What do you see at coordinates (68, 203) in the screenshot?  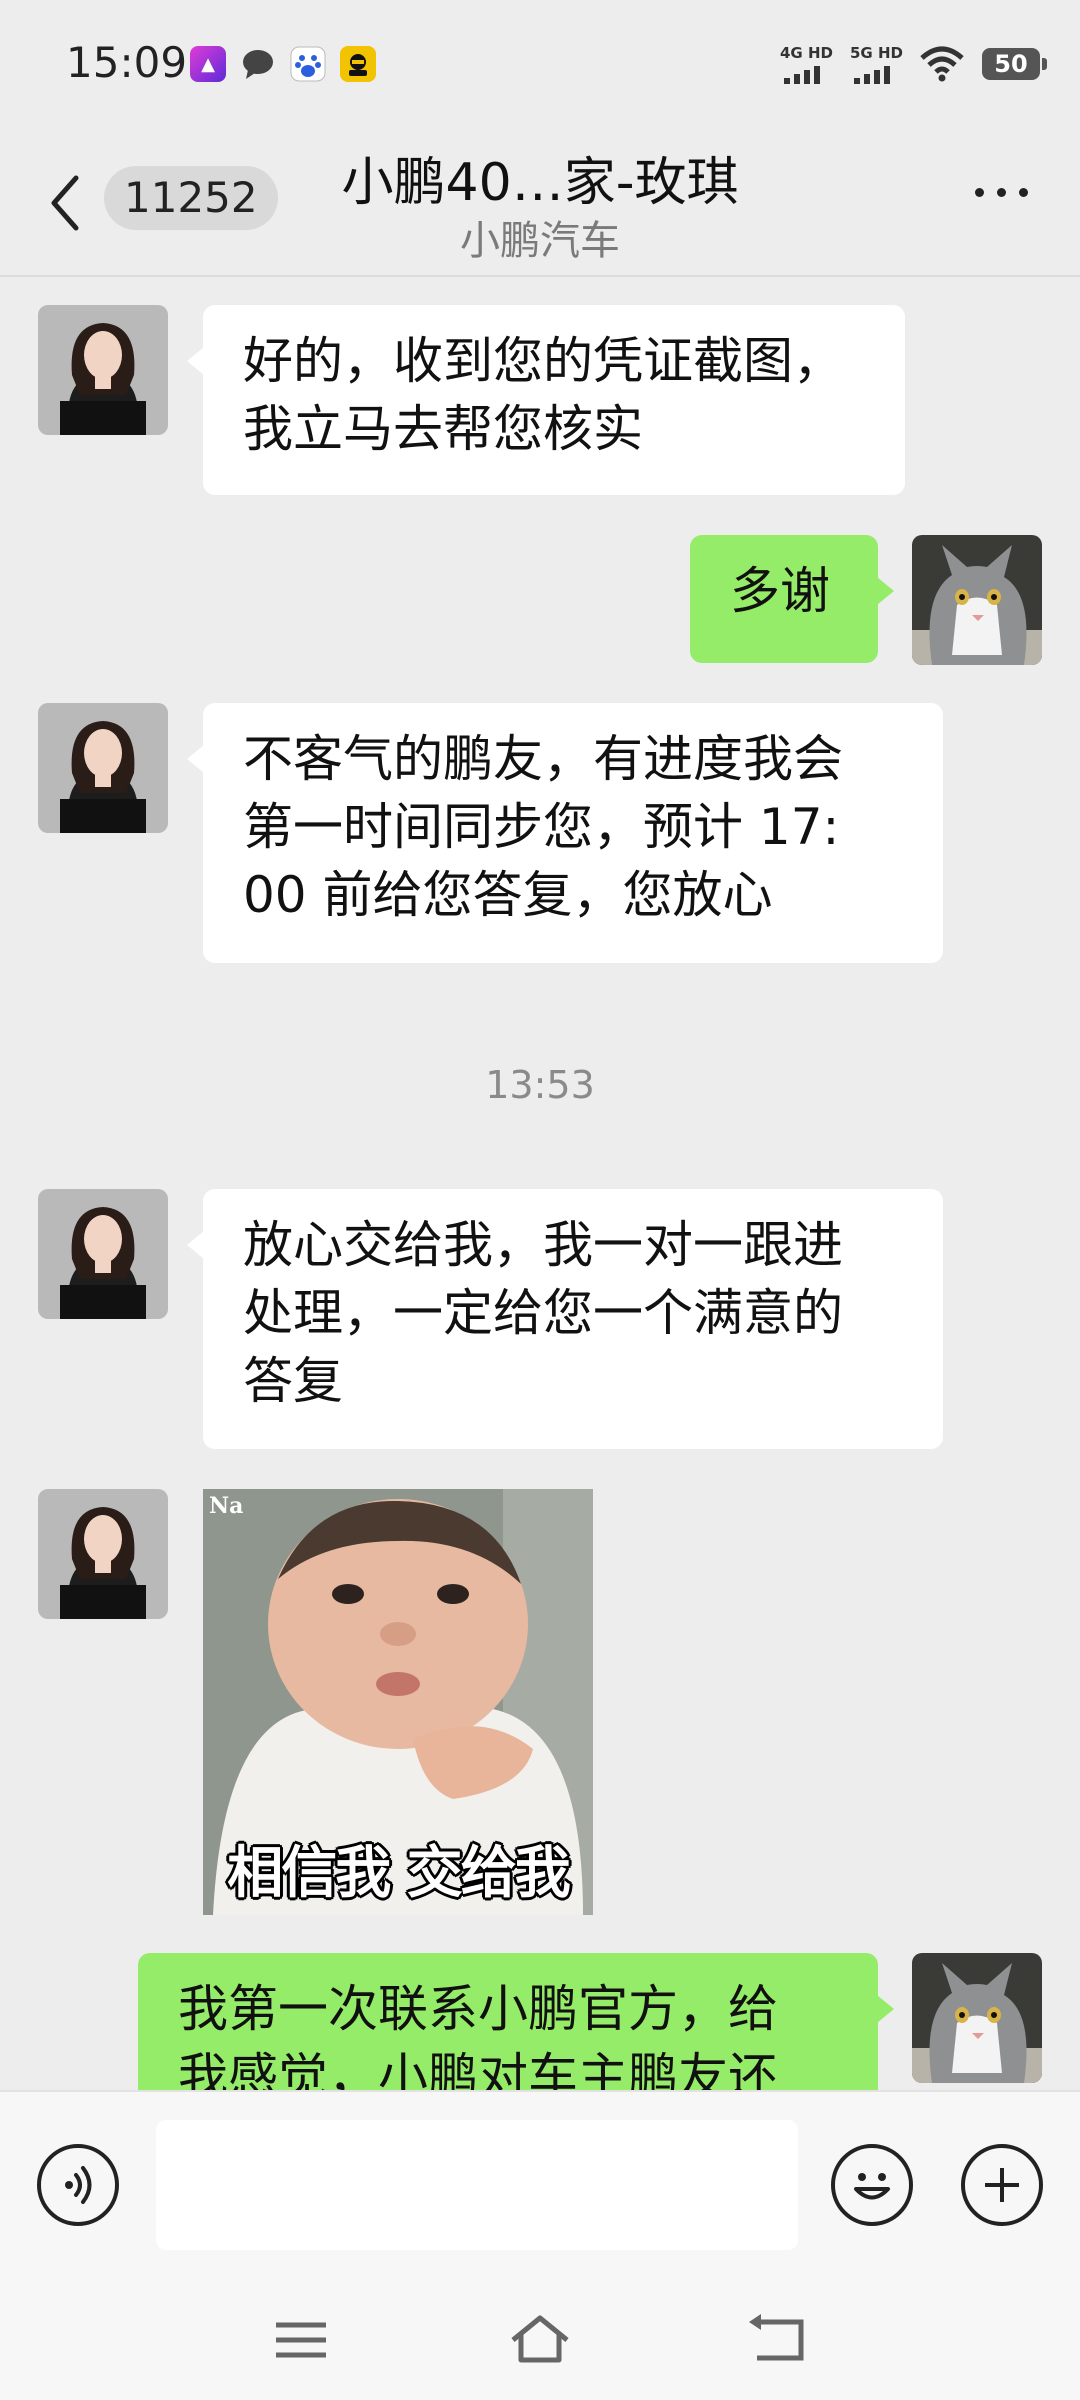 I see `back-icon` at bounding box center [68, 203].